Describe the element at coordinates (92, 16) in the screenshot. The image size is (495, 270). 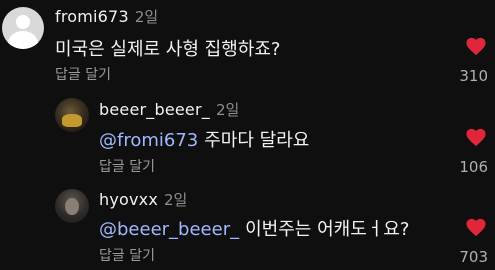
I see `username: fromi673` at that location.